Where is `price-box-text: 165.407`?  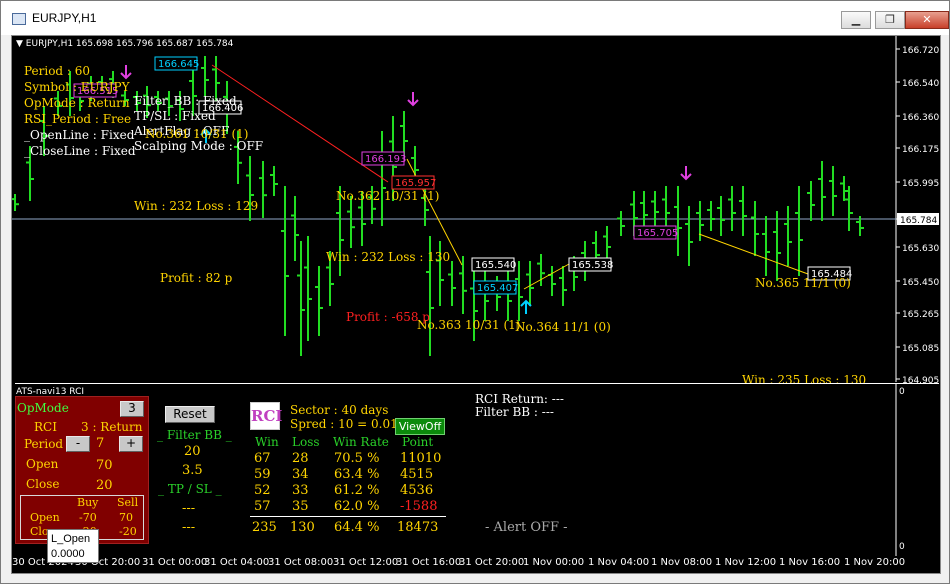
price-box-text: 165.407 is located at coordinates (497, 288).